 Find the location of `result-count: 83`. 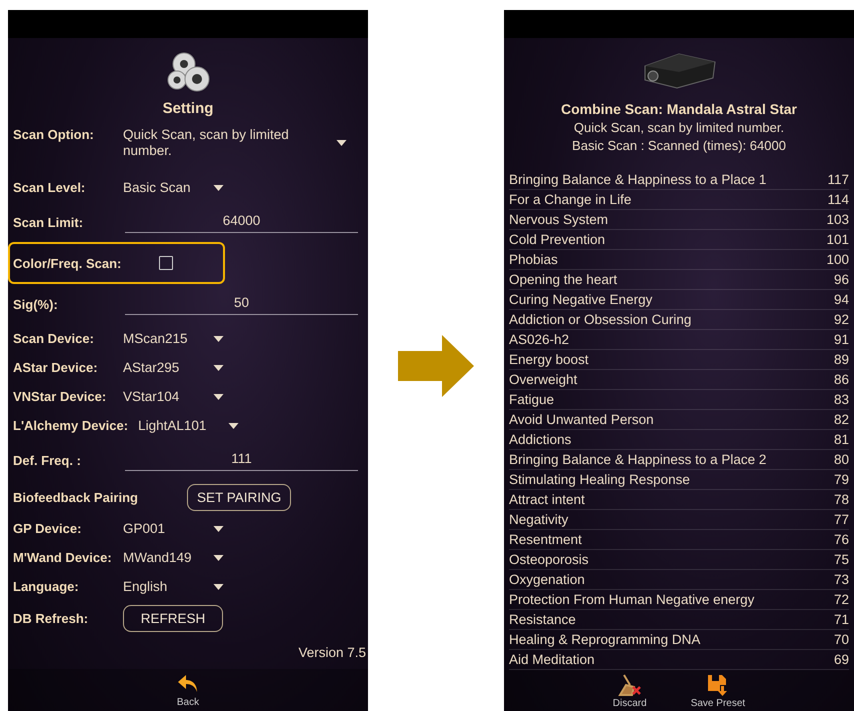

result-count: 83 is located at coordinates (841, 400).